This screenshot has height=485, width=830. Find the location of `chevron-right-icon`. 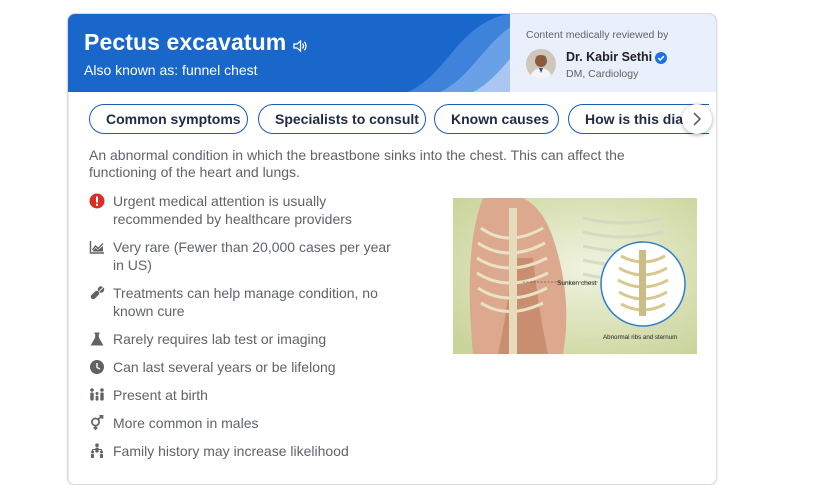

chevron-right-icon is located at coordinates (697, 119).